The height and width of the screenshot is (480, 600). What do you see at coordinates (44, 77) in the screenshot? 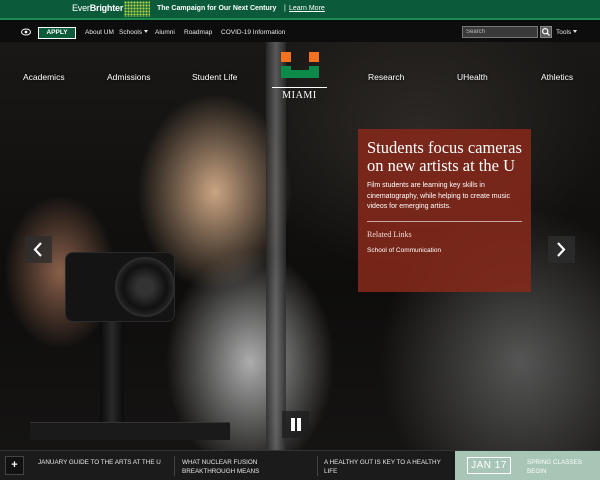
I see `nav-academics: Academics` at bounding box center [44, 77].